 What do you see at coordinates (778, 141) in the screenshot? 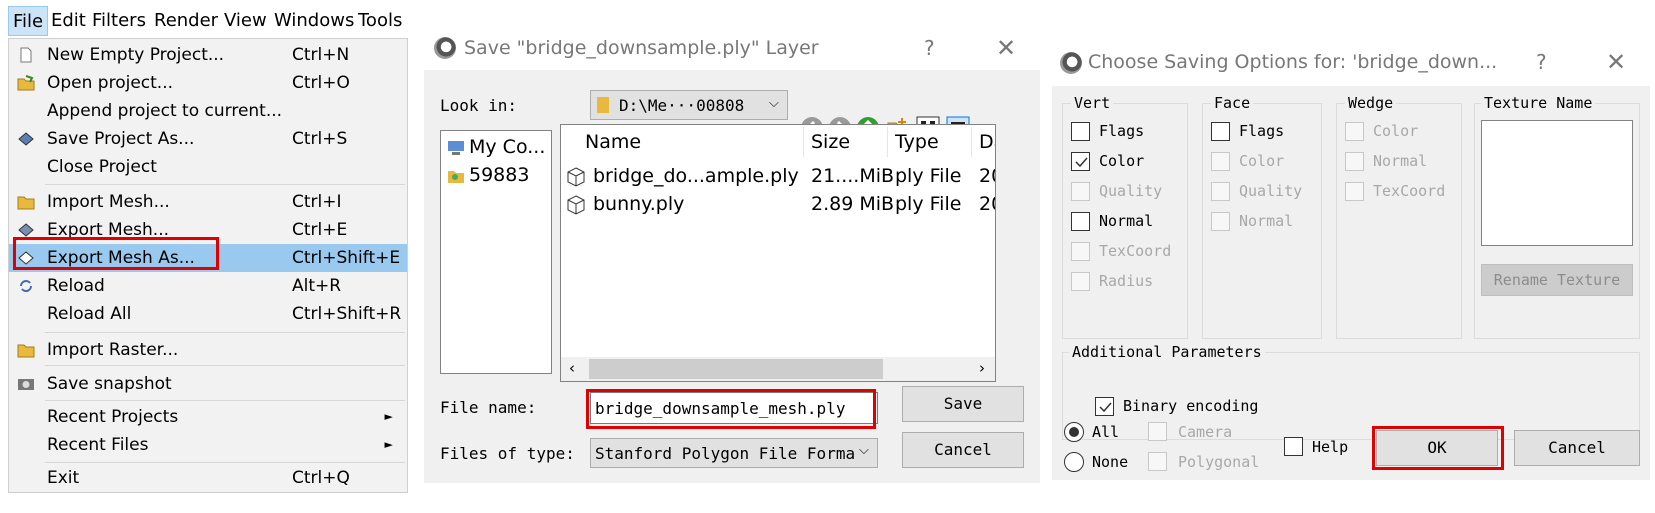
I see `file-list-header: Name ^ Size Type Dä` at bounding box center [778, 141].